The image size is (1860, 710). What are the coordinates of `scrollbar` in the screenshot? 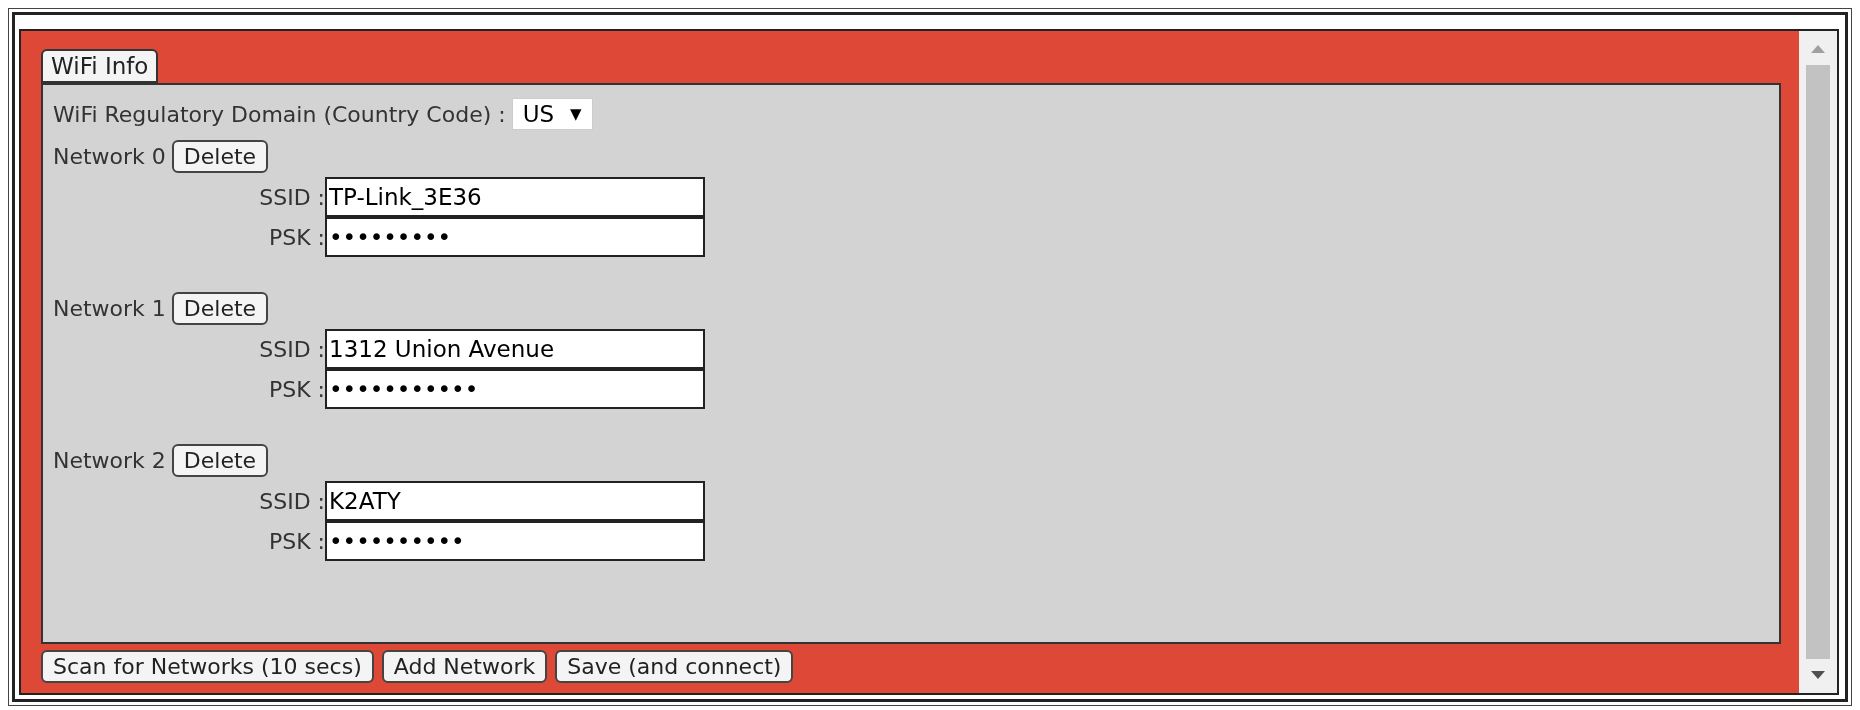 It's located at (1819, 362).